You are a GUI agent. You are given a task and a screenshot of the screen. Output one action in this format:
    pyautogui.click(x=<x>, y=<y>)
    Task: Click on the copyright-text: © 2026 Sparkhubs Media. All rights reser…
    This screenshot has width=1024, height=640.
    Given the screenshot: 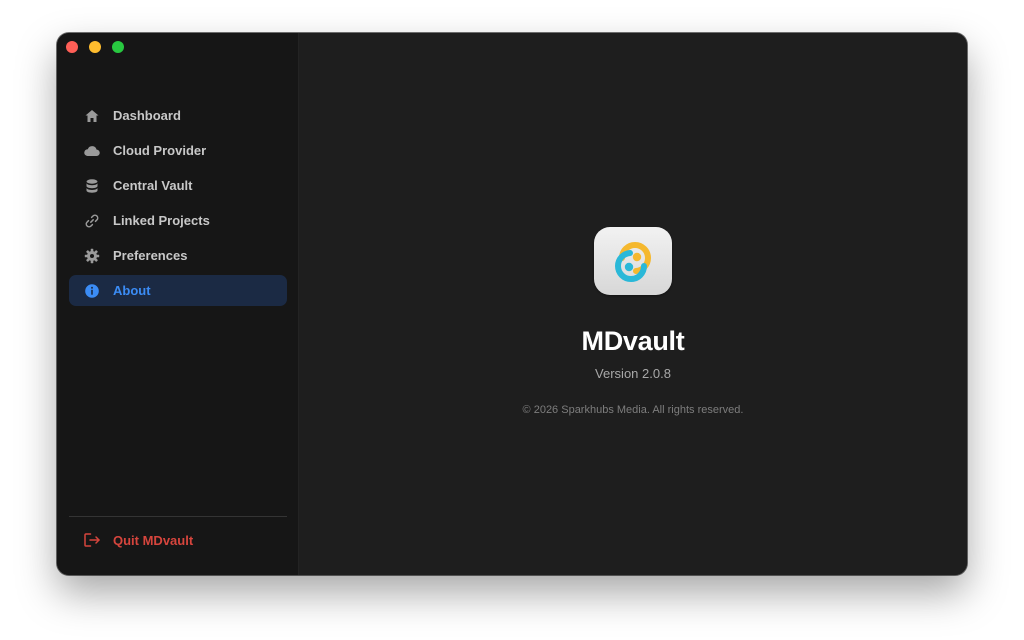 What is the action you would take?
    pyautogui.click(x=633, y=410)
    